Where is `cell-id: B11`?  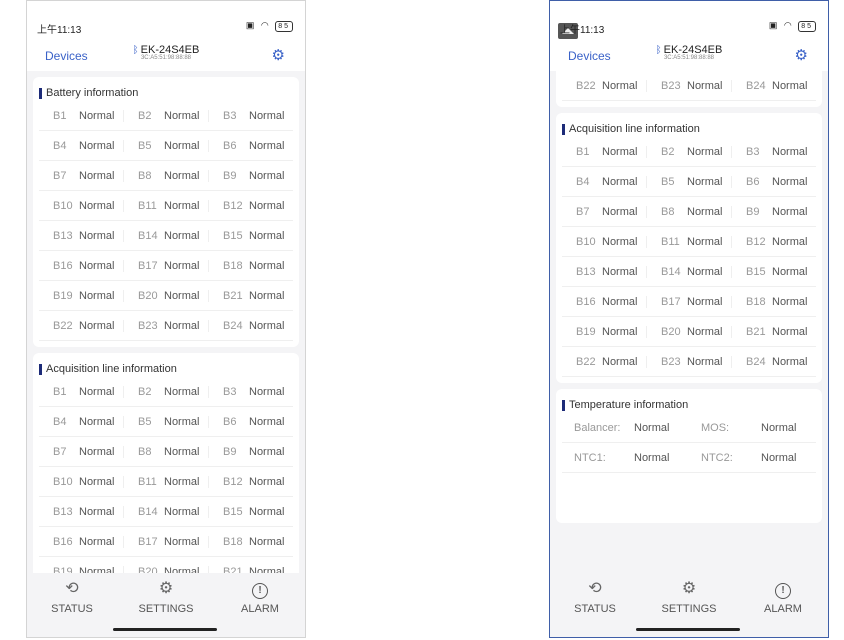 cell-id: B11 is located at coordinates (670, 241).